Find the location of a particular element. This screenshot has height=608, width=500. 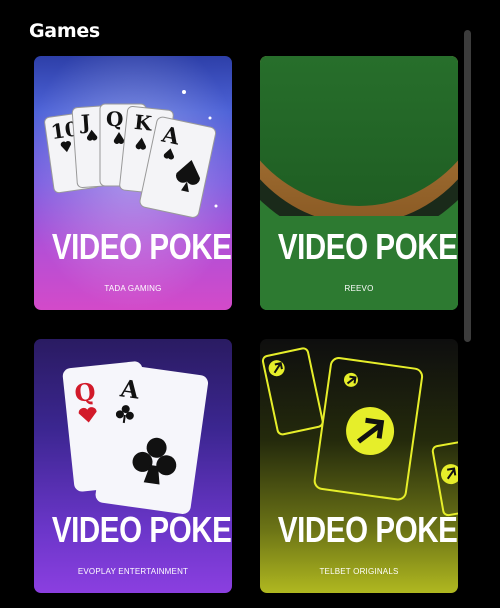

game-provider: TELBET ORIGINALS is located at coordinates (359, 571).